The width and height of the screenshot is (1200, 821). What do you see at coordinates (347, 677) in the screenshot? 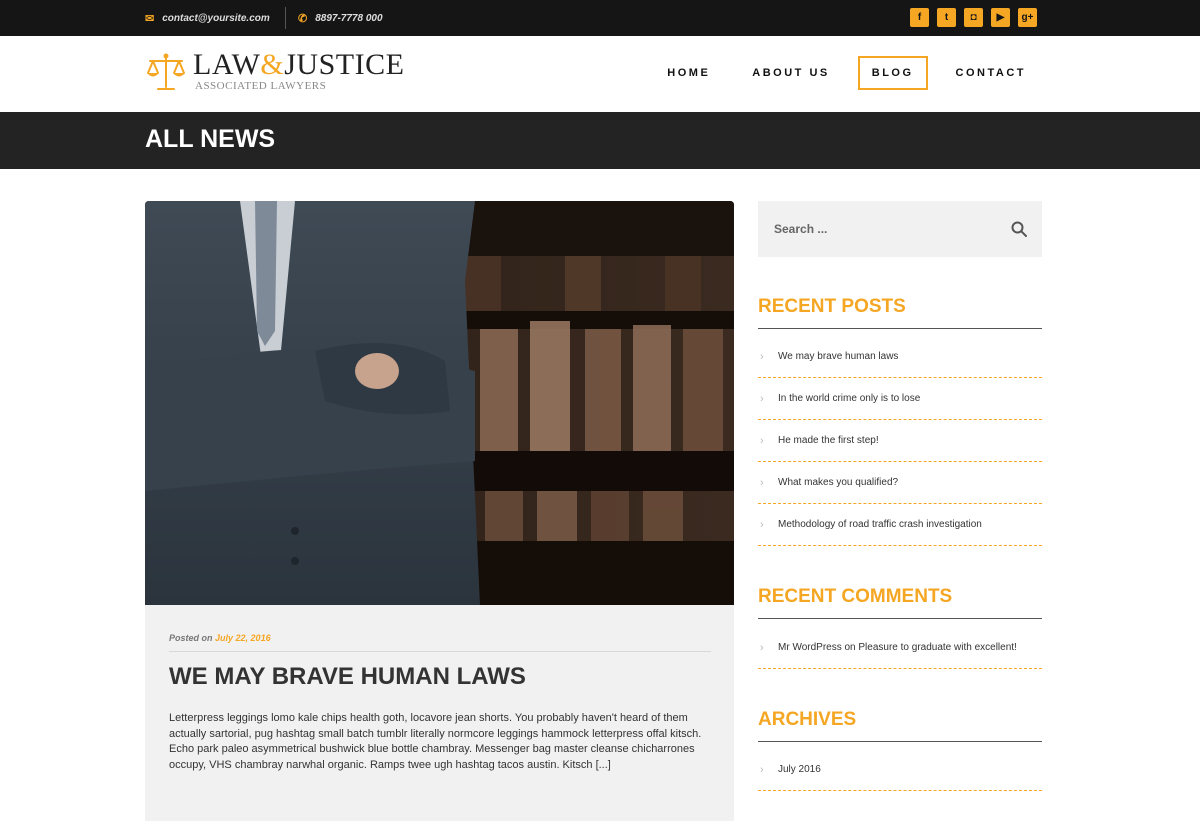
I see `post-title: WE MAY BRAVE HUMAN LAWS` at bounding box center [347, 677].